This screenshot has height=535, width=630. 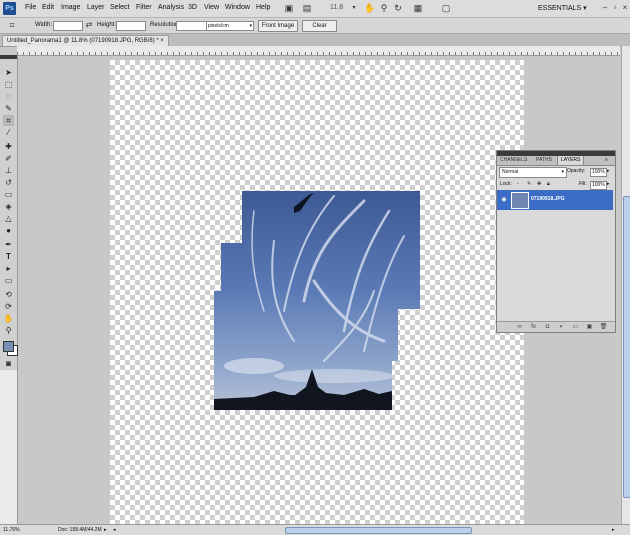 I want to click on menu-file: File, so click(x=30, y=7).